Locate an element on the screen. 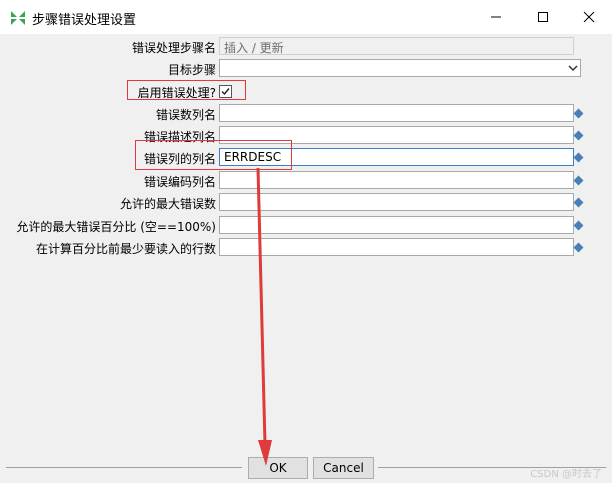 This screenshot has height=483, width=612. source-step-label: 错误处理步骤名 is located at coordinates (173, 48).